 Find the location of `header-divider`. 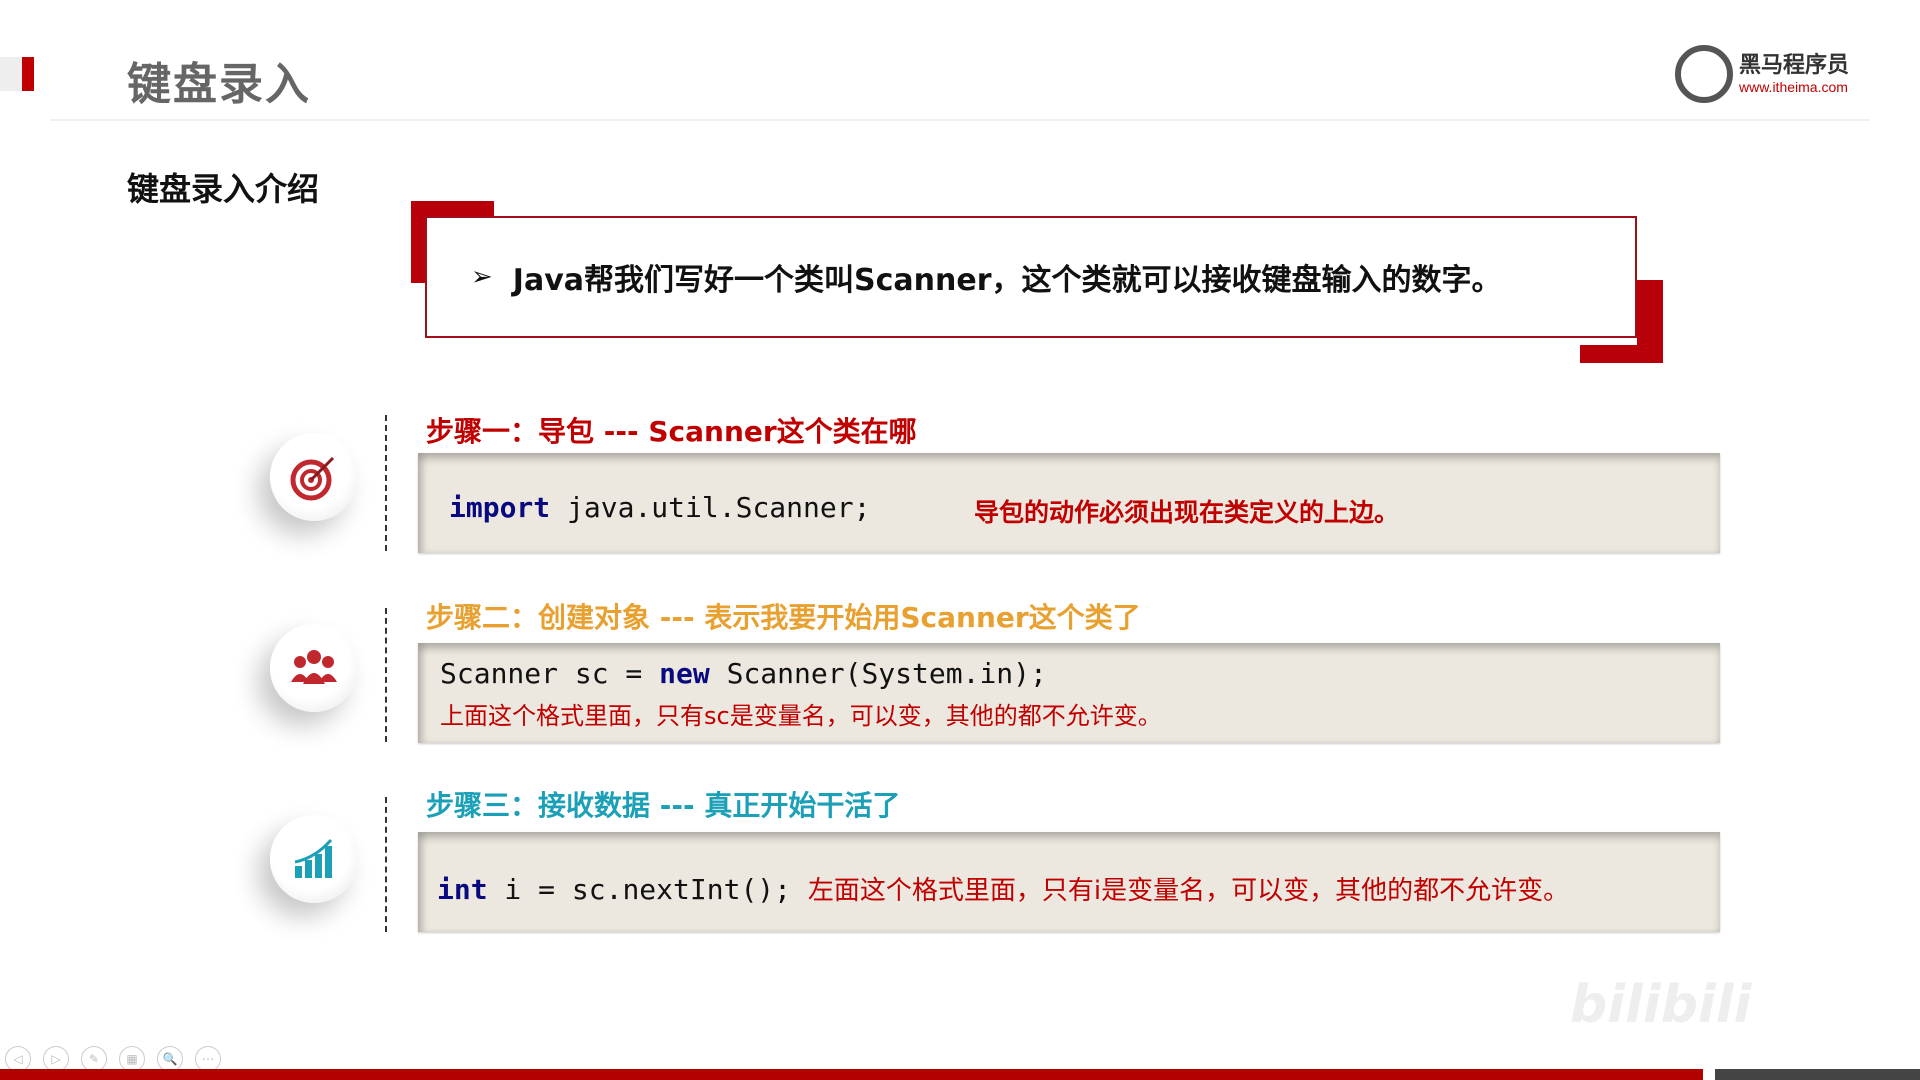

header-divider is located at coordinates (960, 120).